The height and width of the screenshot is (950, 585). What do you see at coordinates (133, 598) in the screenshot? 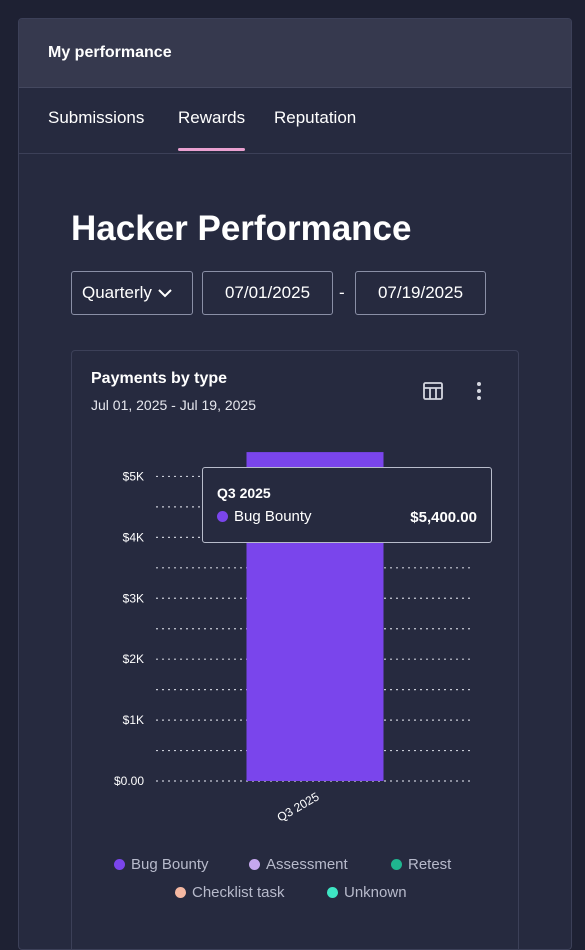
I see `y-tick-label: $3K` at bounding box center [133, 598].